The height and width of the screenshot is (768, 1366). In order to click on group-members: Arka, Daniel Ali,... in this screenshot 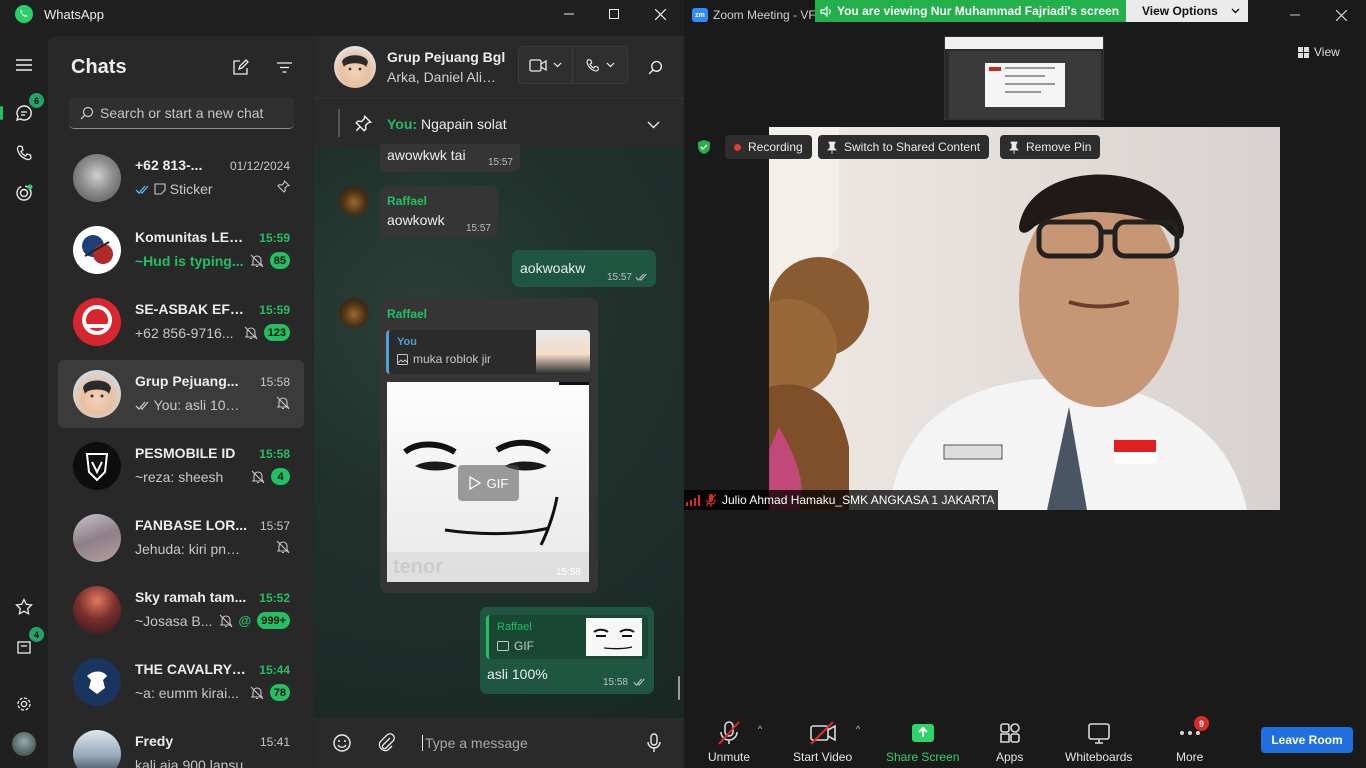, I will do `click(442, 77)`.